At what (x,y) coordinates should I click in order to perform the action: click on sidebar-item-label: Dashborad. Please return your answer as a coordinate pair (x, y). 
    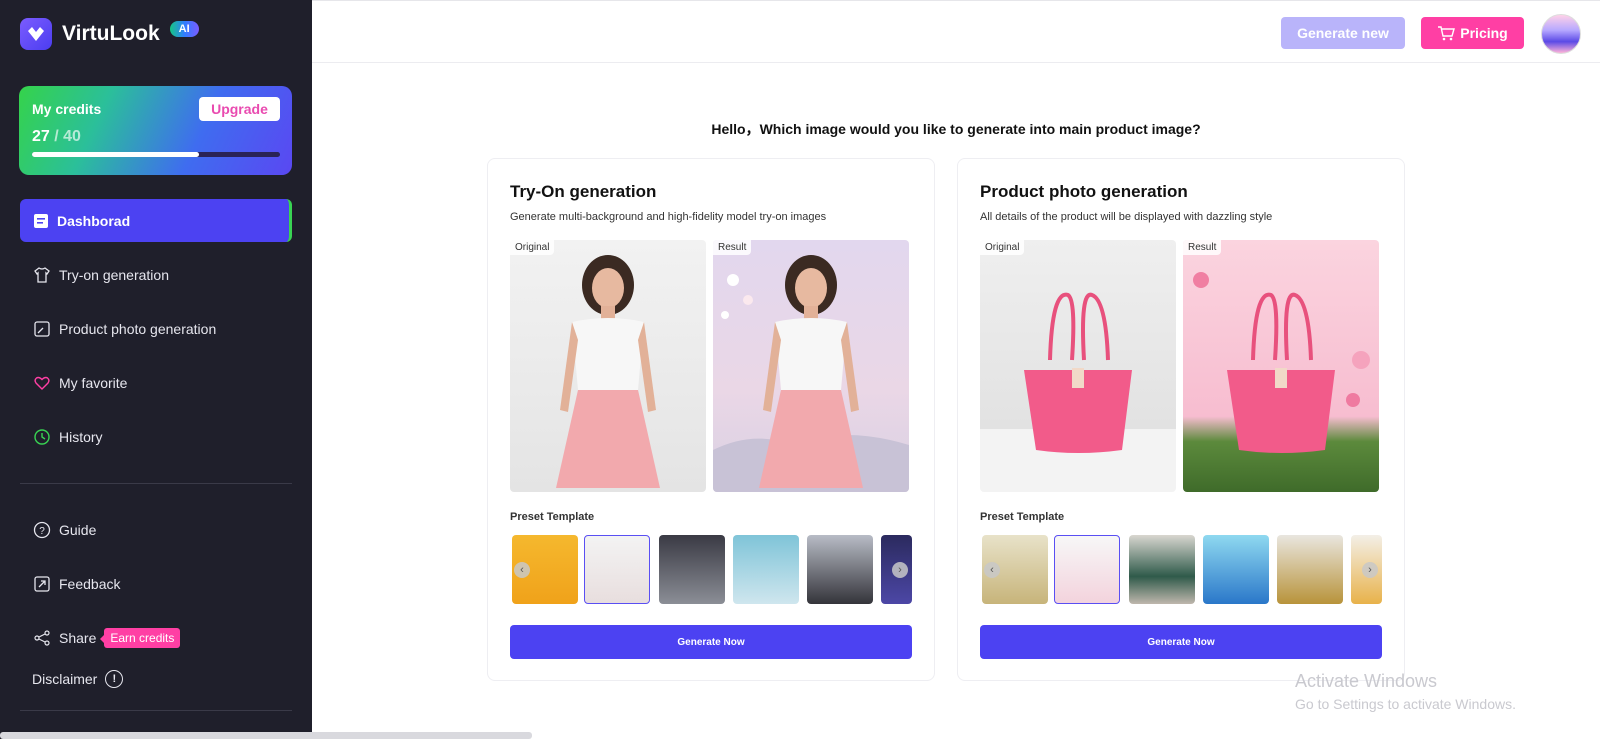
    Looking at the image, I should click on (94, 220).